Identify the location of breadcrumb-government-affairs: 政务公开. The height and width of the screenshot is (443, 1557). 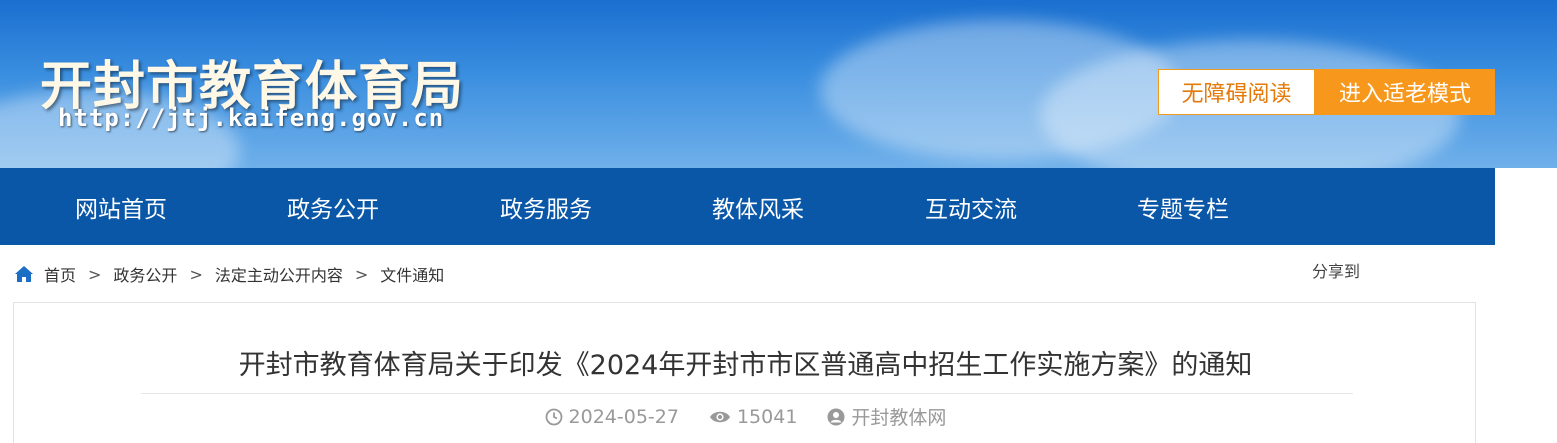
(145, 274).